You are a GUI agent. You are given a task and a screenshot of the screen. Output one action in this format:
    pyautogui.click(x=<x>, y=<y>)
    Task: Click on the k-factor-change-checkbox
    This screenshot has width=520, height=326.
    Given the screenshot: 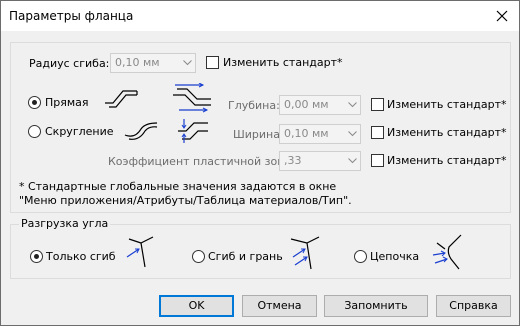 What is the action you would take?
    pyautogui.click(x=377, y=160)
    